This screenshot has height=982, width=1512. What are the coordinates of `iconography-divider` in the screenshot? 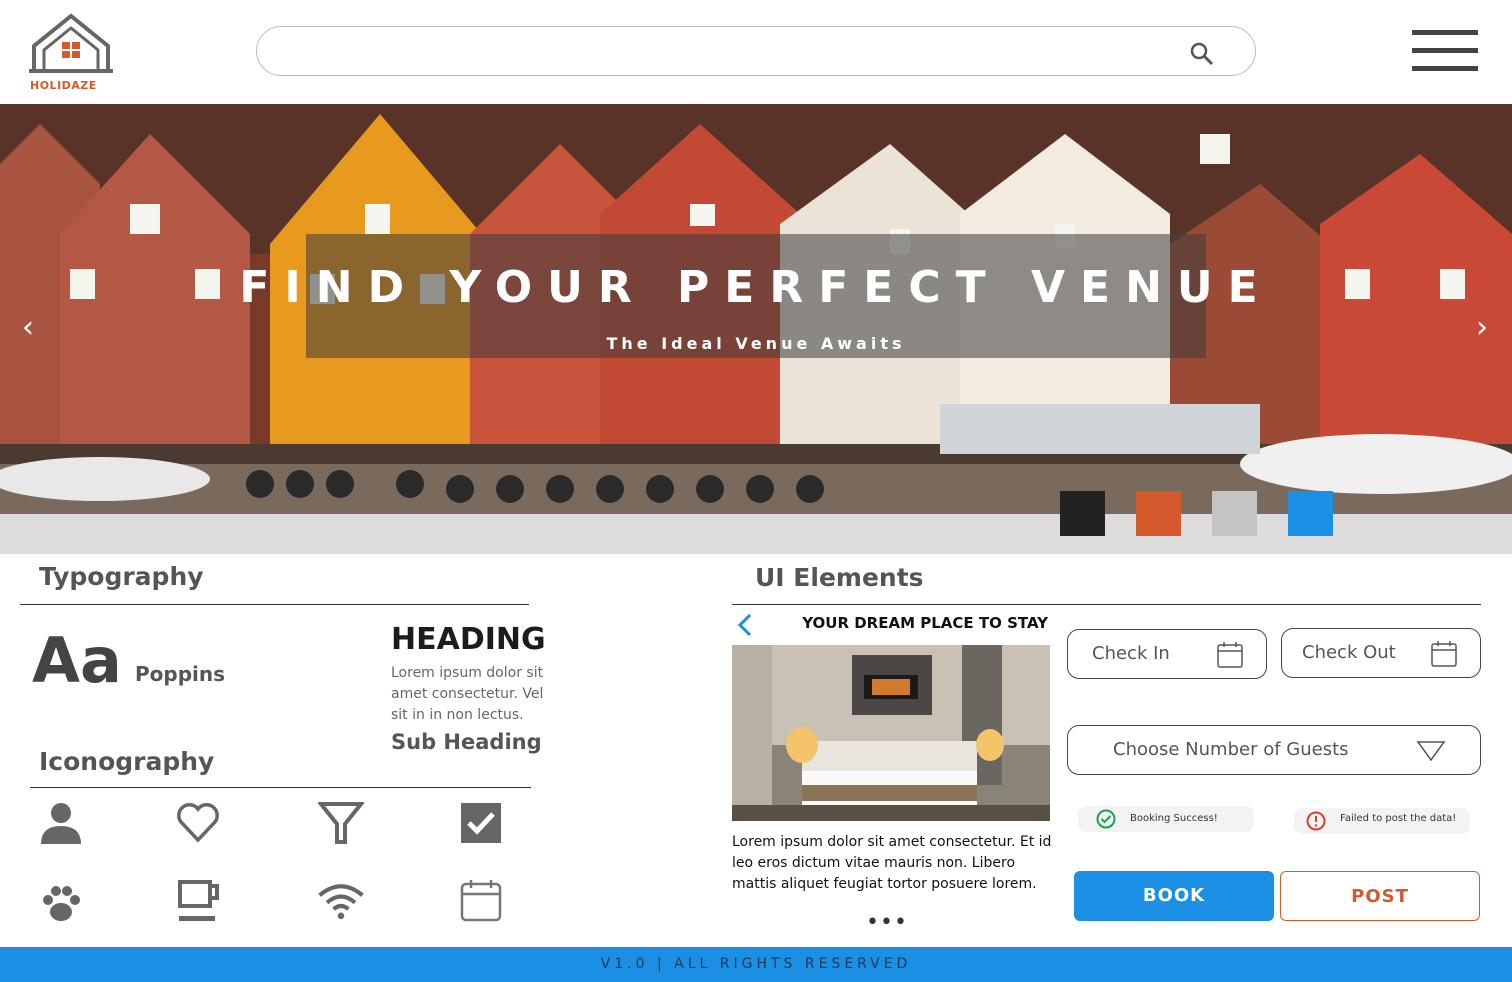 It's located at (280, 787).